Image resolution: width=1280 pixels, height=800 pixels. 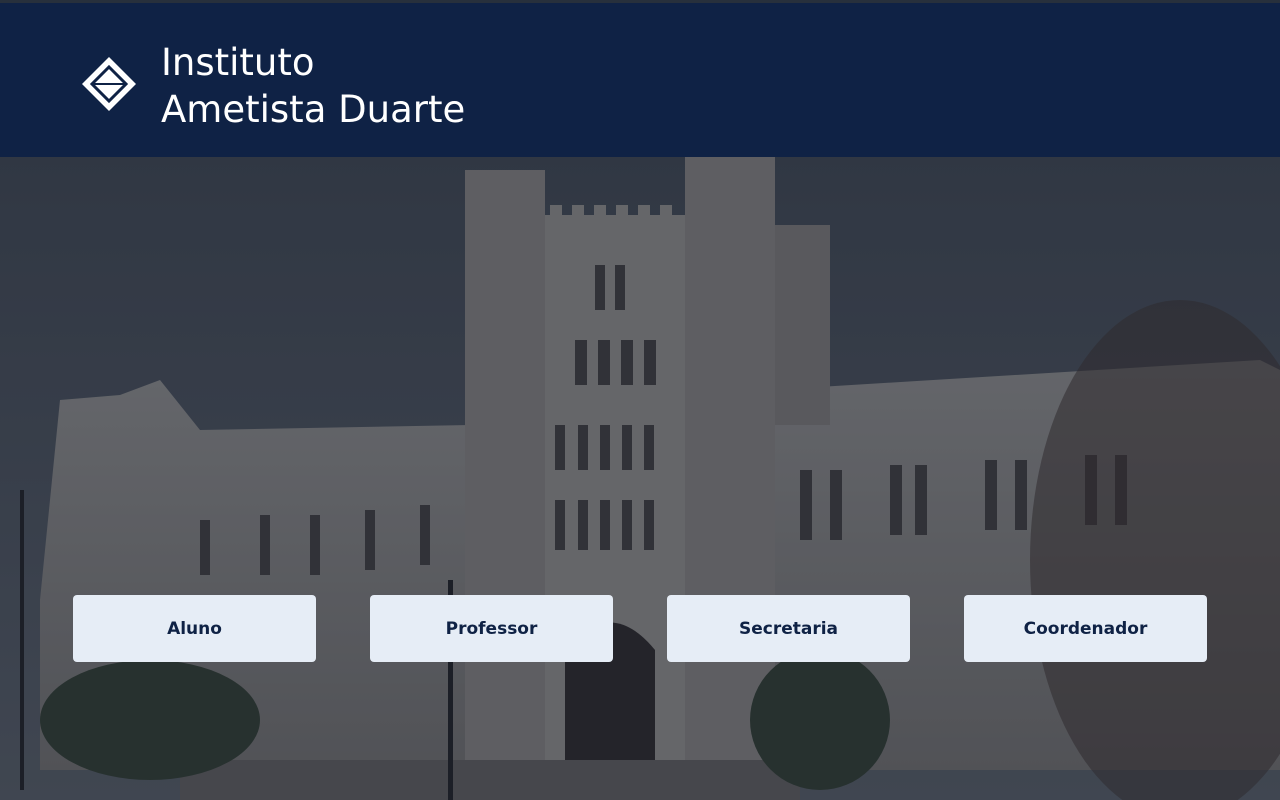 What do you see at coordinates (1085, 628) in the screenshot?
I see `coordenador-button: Coordenador` at bounding box center [1085, 628].